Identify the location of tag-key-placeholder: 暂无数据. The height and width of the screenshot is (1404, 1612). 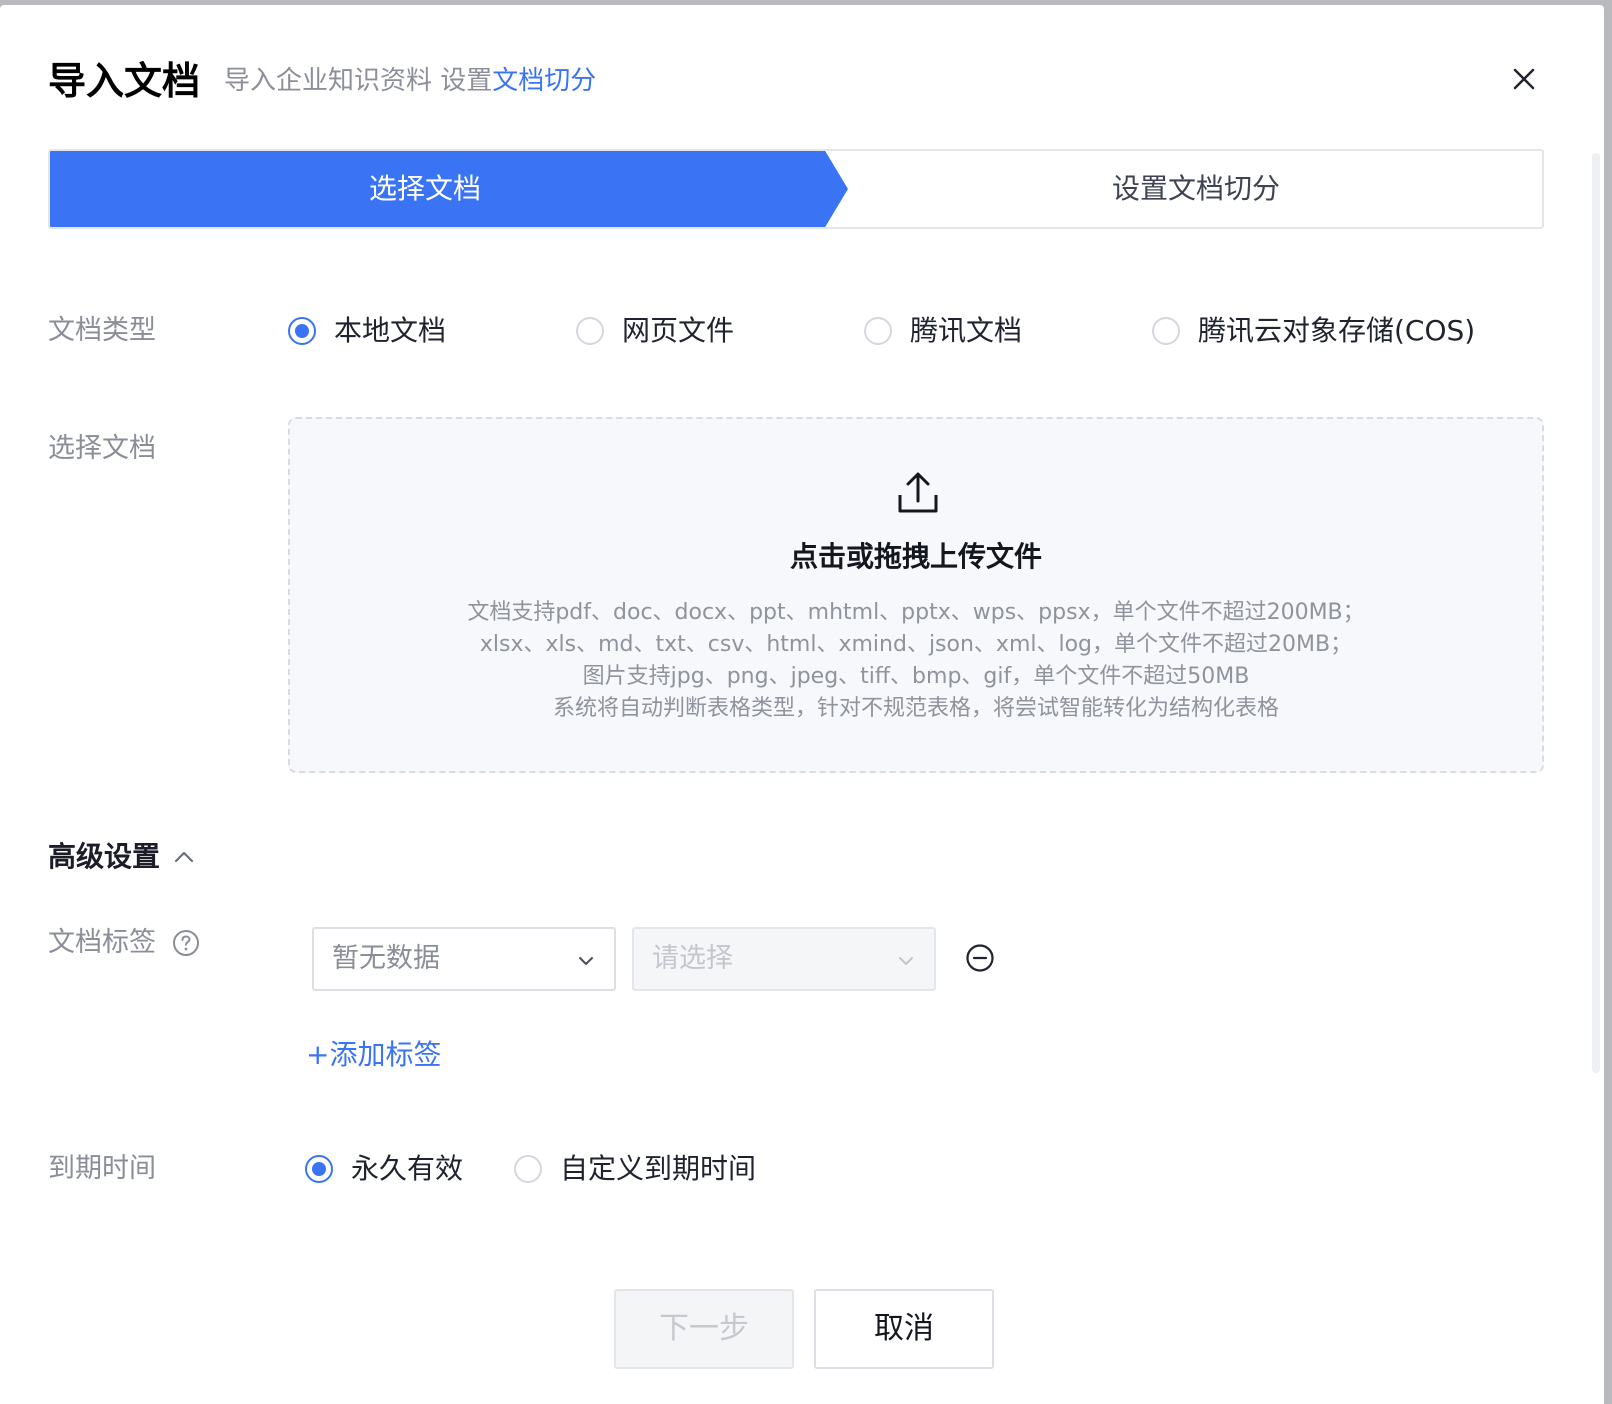
(386, 958).